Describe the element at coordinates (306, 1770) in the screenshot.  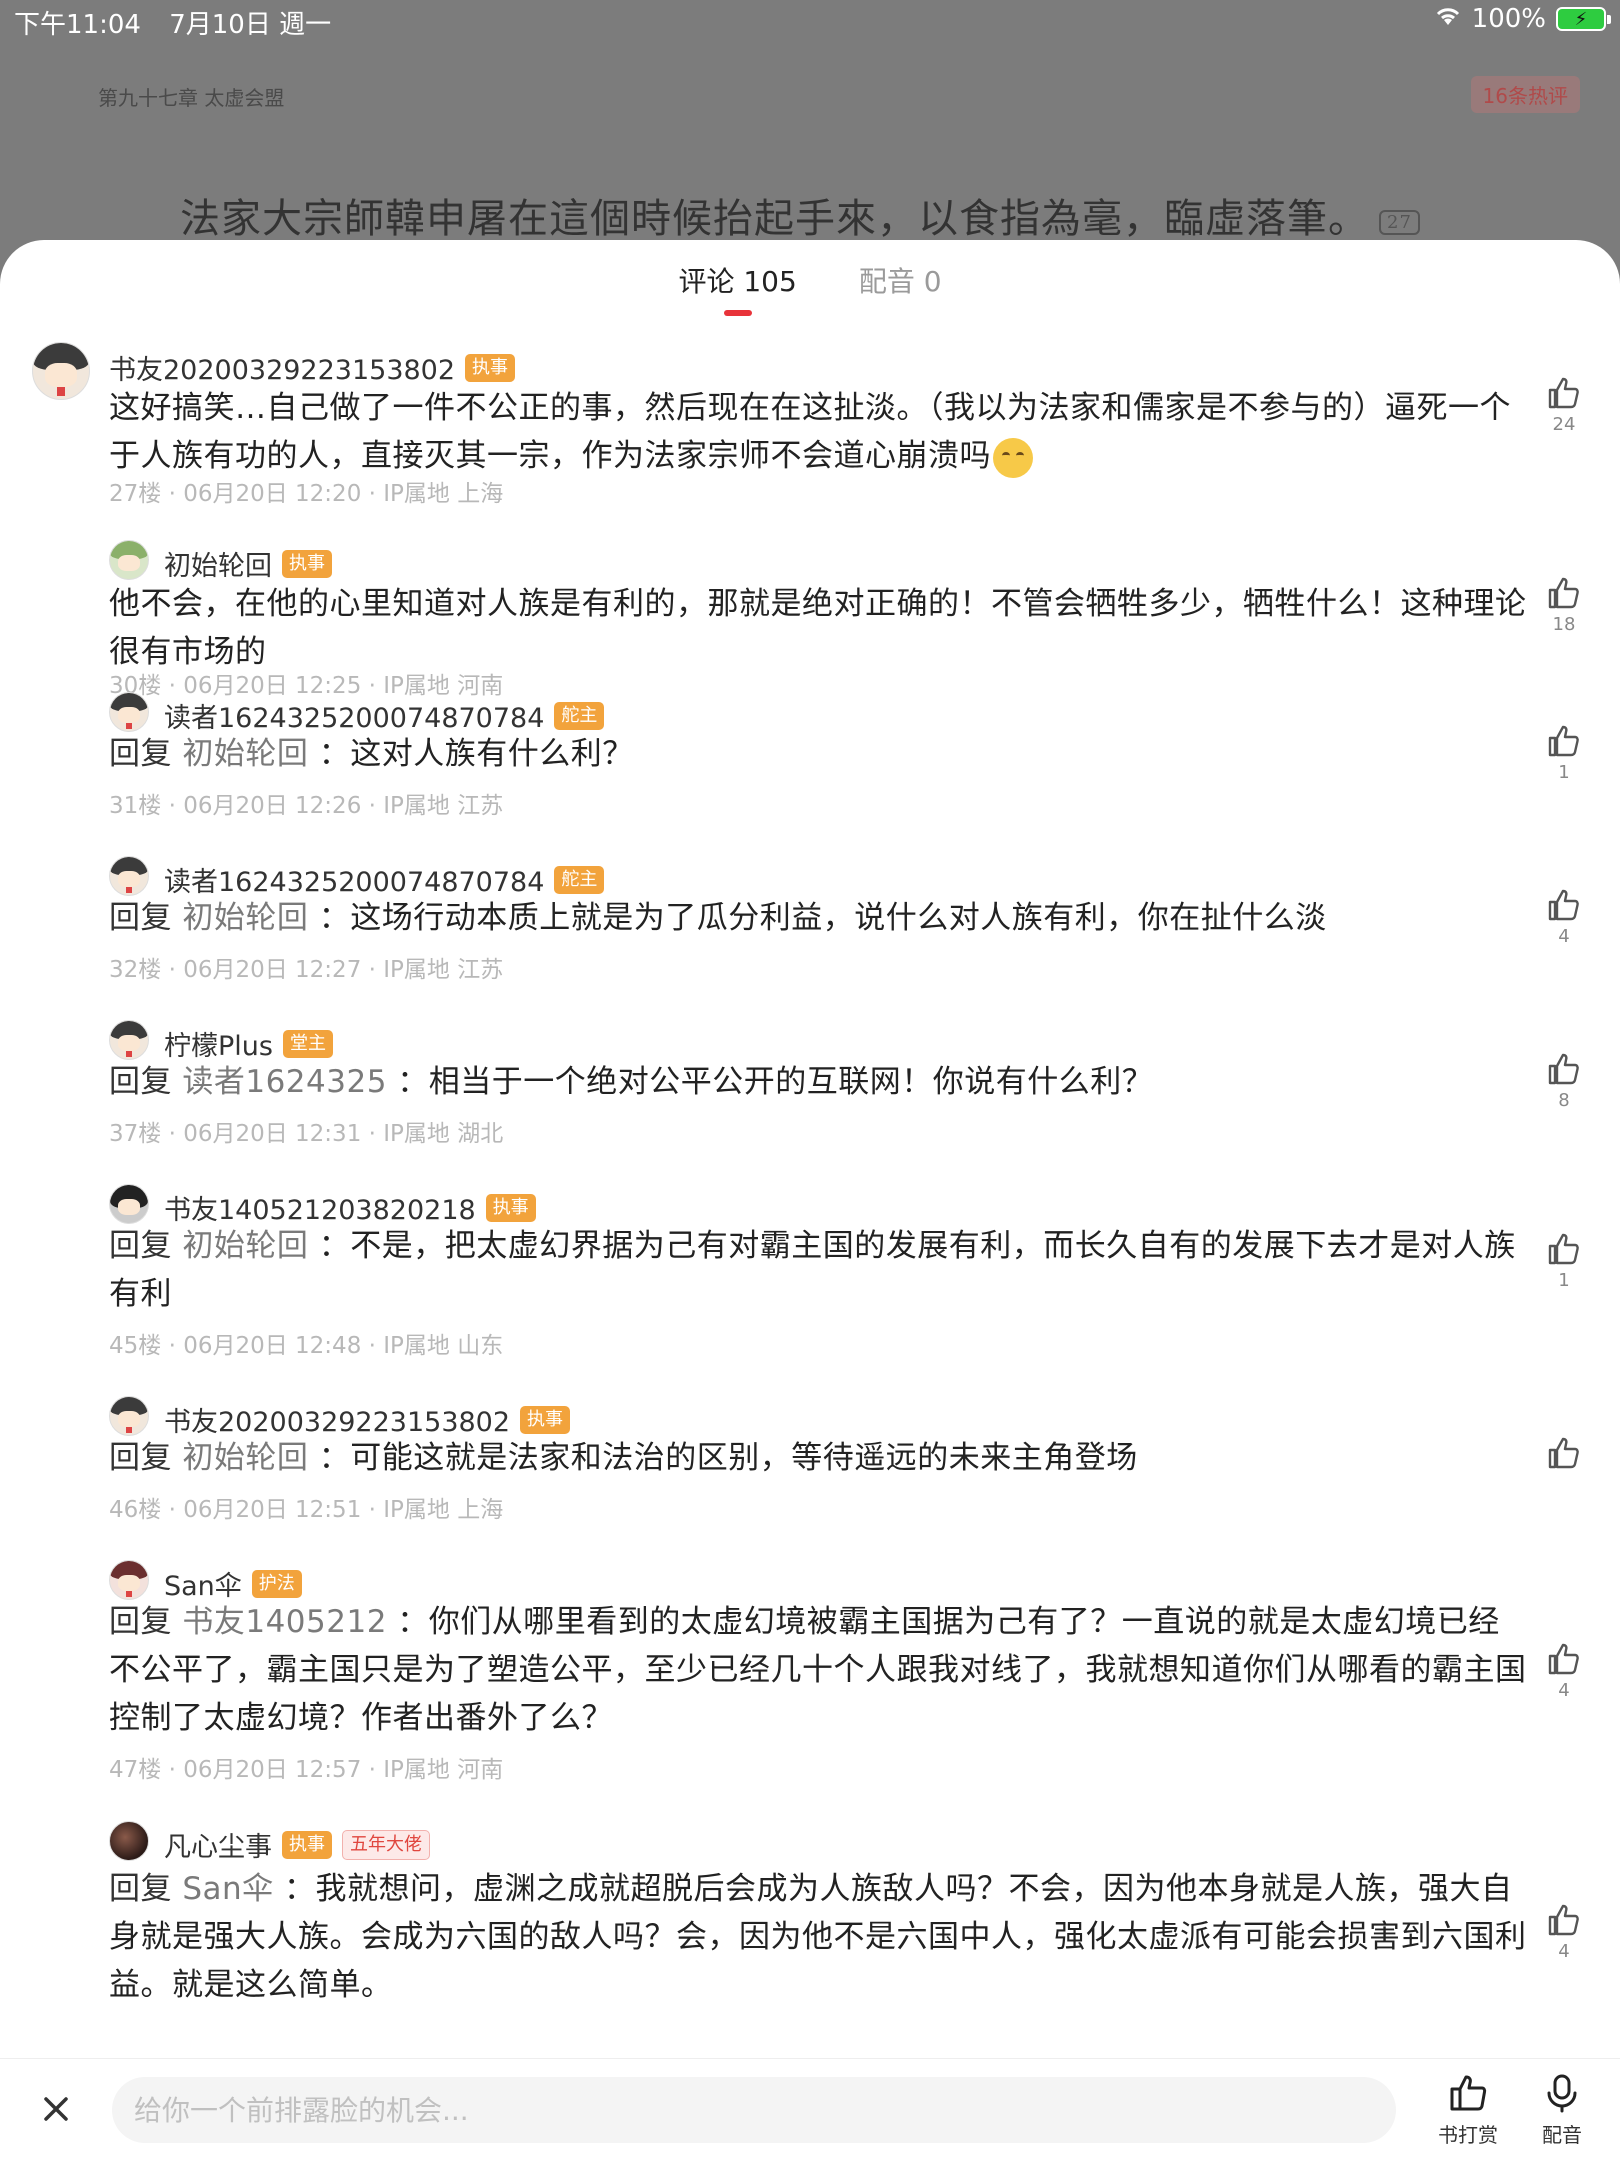
I see `comment-meta: 47楼 · 06月20日 12:57 · IP属地 河南` at that location.